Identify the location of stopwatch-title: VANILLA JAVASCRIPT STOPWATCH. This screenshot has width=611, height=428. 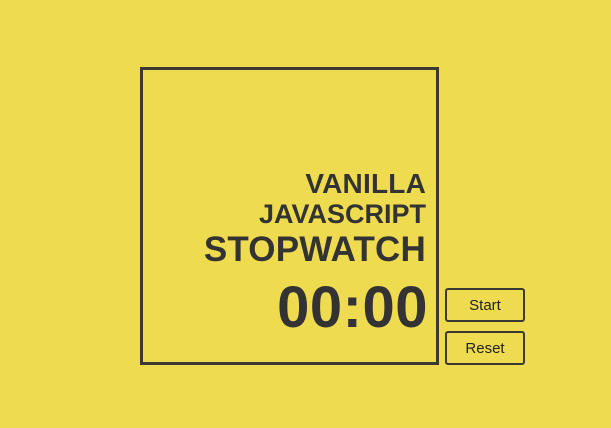
(286, 218).